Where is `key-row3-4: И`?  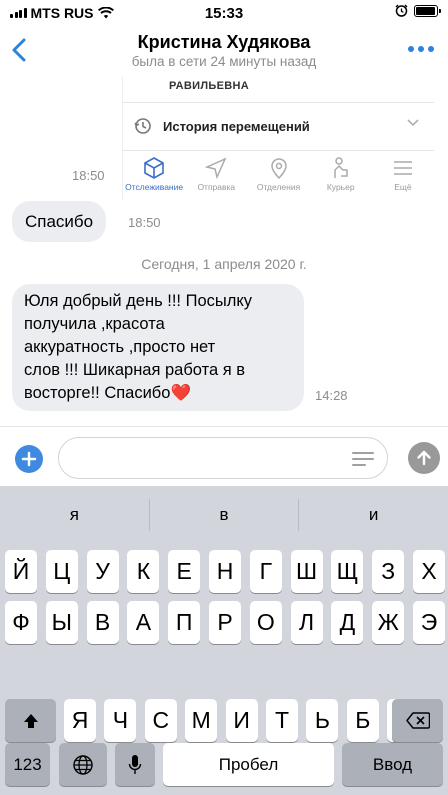
key-row3-4: И is located at coordinates (241, 720).